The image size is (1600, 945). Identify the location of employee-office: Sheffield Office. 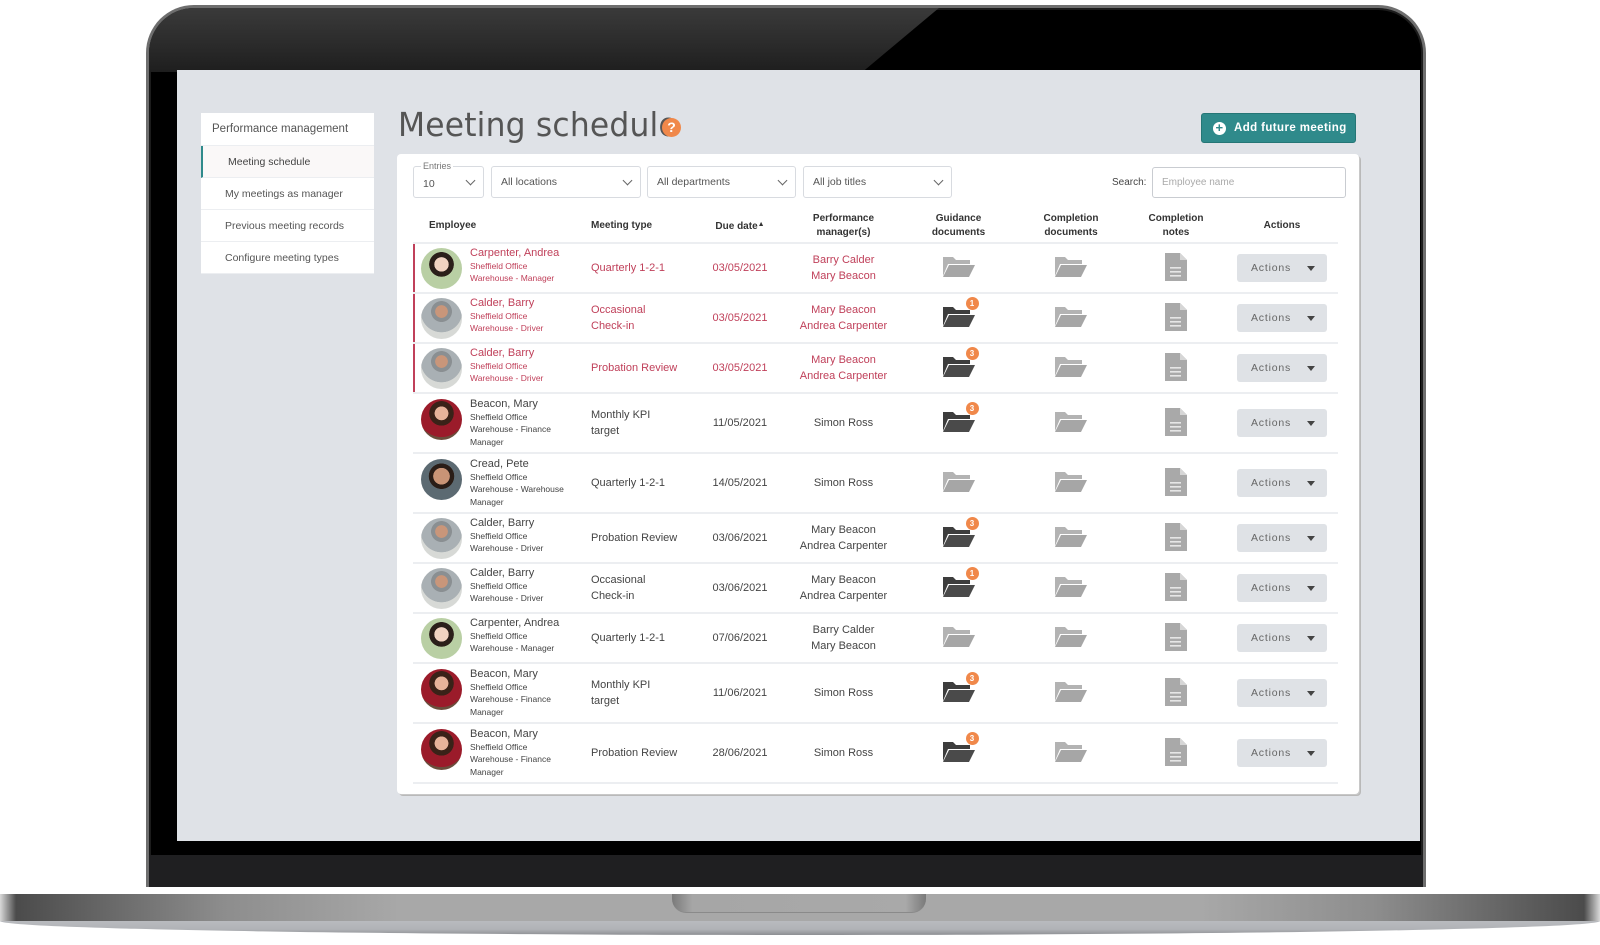
(499, 365).